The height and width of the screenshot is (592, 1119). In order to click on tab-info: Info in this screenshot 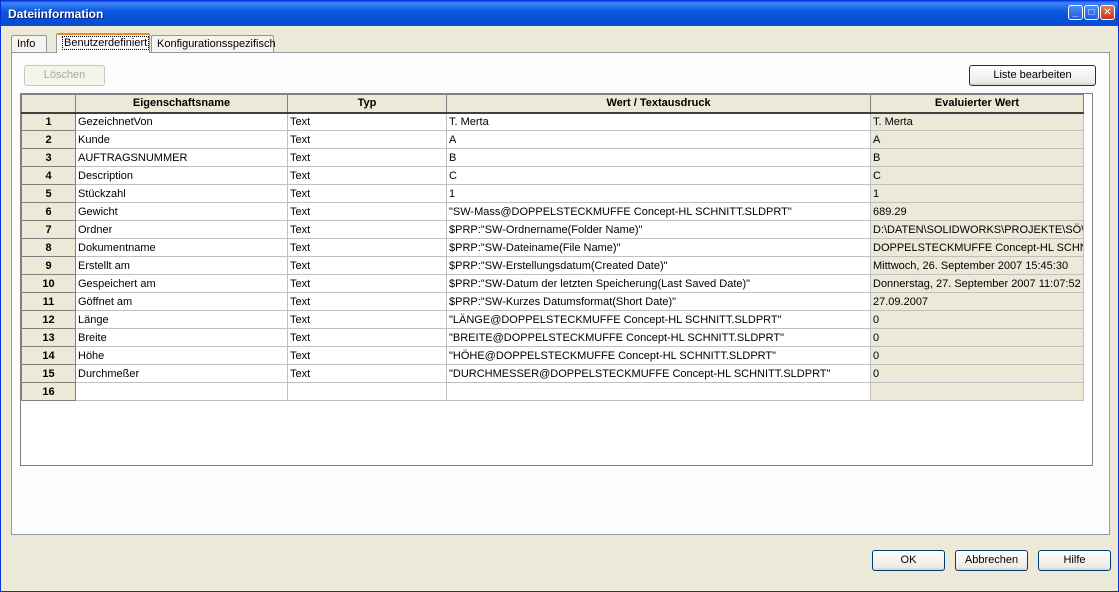, I will do `click(29, 44)`.